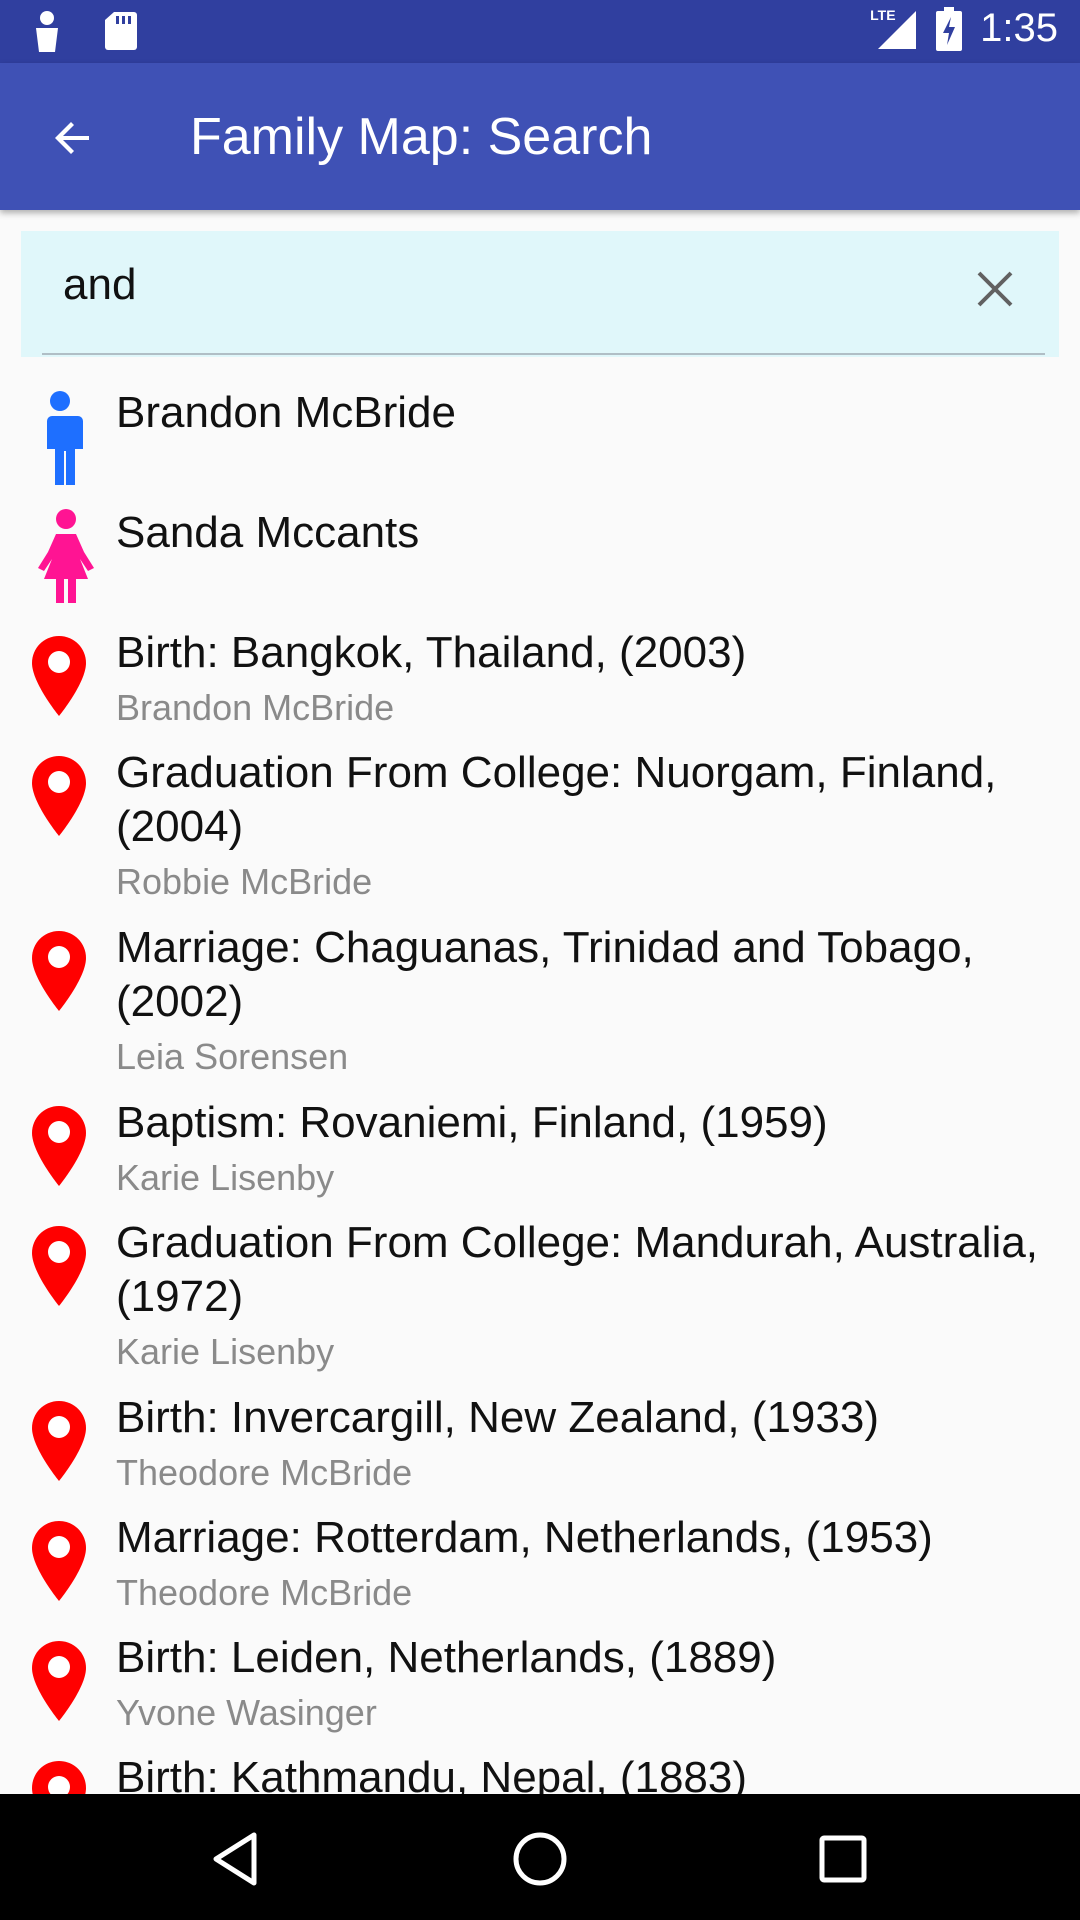 The height and width of the screenshot is (1920, 1080). Describe the element at coordinates (232, 1056) in the screenshot. I see `result-subtitle: Leia Sorensen` at that location.